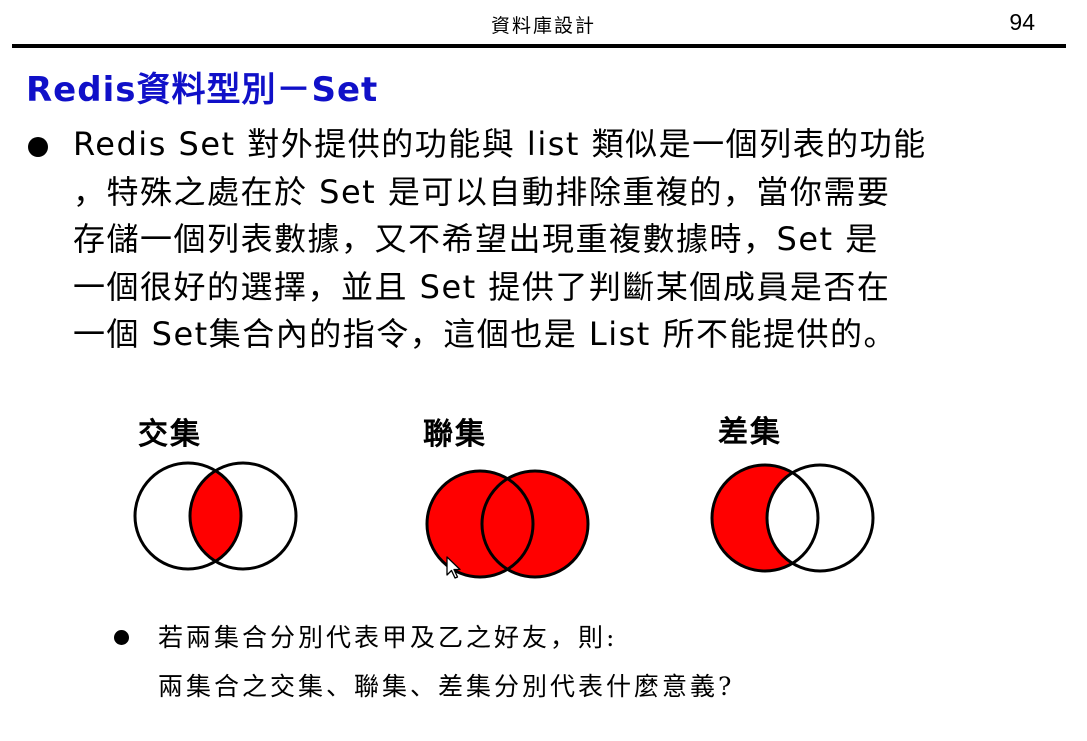 The image size is (1087, 741). Describe the element at coordinates (750, 432) in the screenshot. I see `difference-label: 差集` at that location.